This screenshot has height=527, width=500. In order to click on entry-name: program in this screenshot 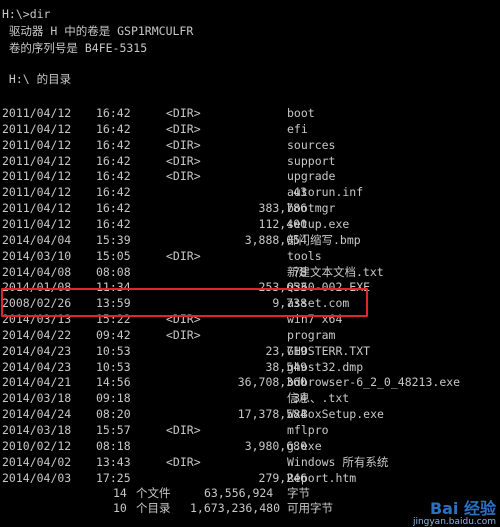, I will do `click(311, 334)`.